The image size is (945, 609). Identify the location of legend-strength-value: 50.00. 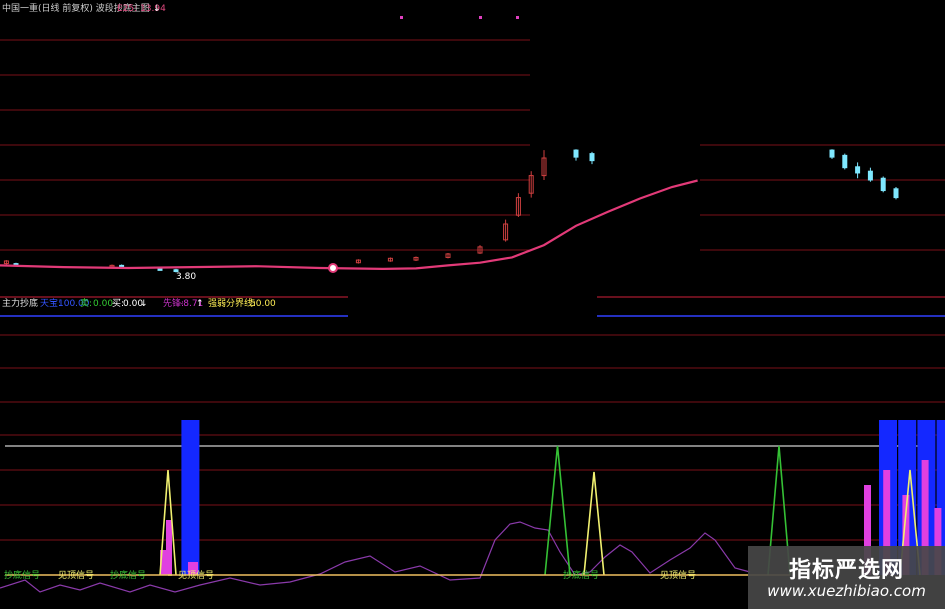
(263, 304).